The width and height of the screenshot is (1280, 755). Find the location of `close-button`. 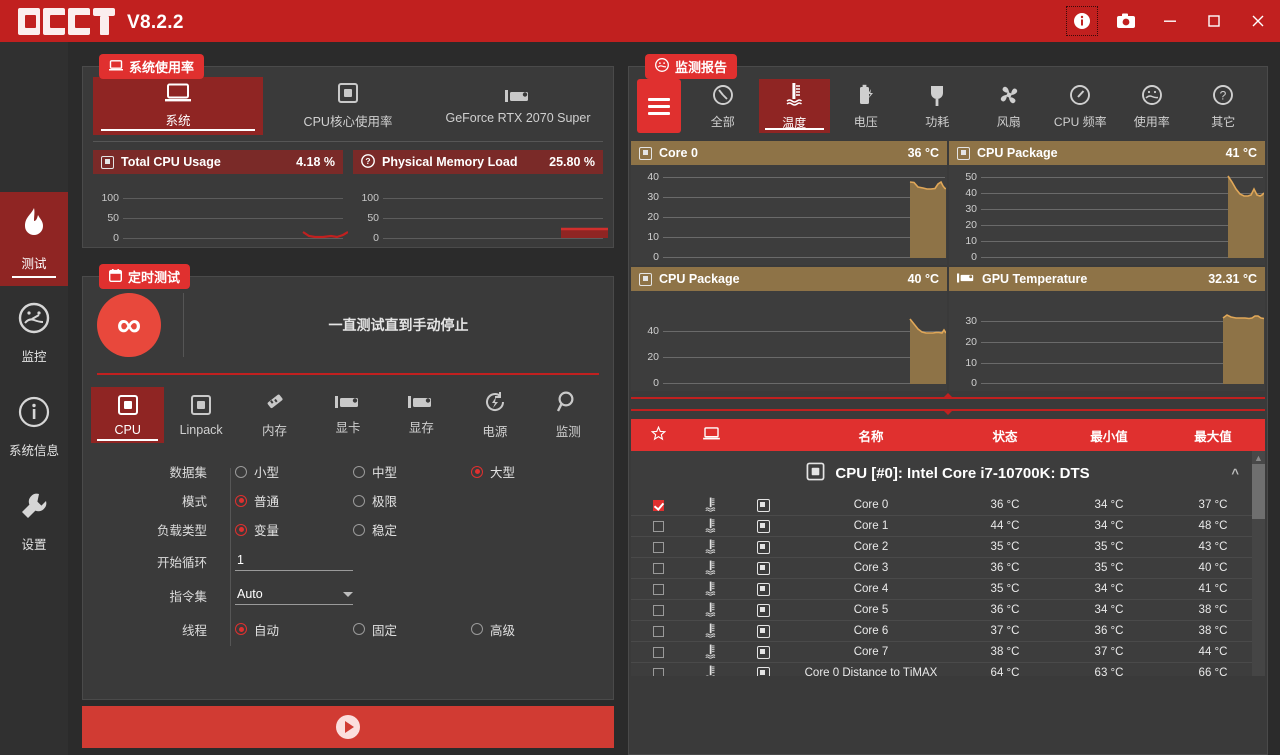

close-button is located at coordinates (1258, 21).